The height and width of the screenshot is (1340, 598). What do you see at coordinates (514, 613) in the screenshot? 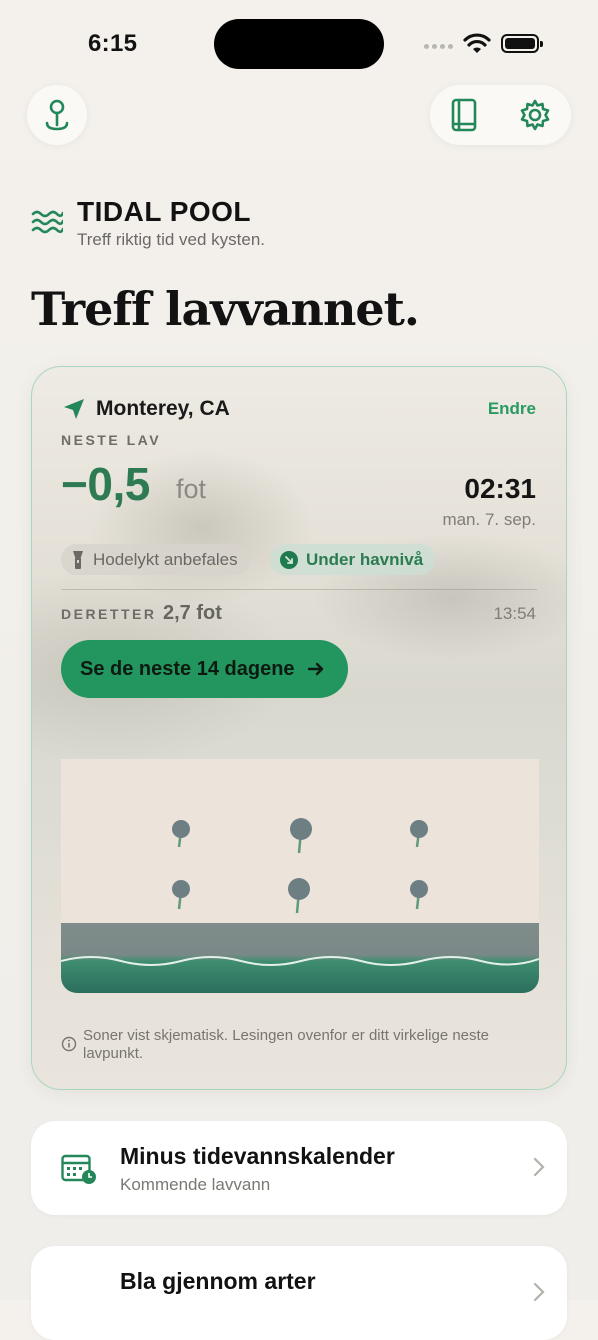
I see `then-time: 13:54` at bounding box center [514, 613].